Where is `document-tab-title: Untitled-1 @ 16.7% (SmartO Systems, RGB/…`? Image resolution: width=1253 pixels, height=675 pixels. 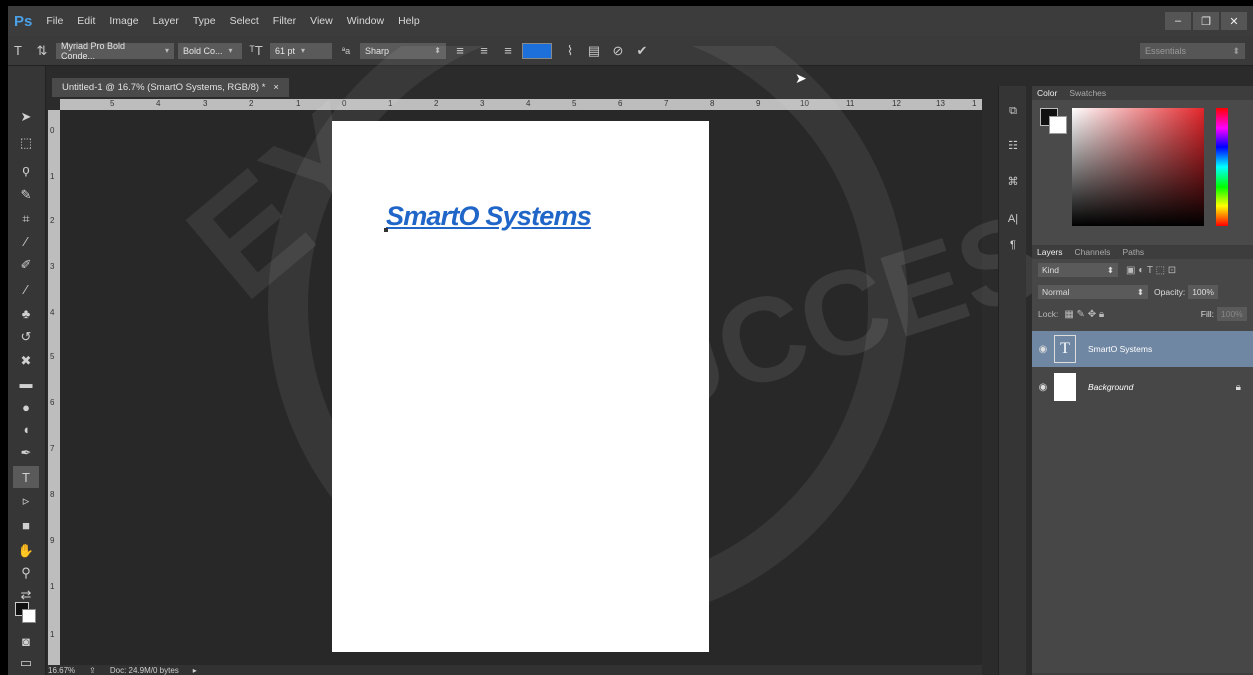
document-tab-title: Untitled-1 @ 16.7% (SmartO Systems, RGB/… is located at coordinates (164, 87).